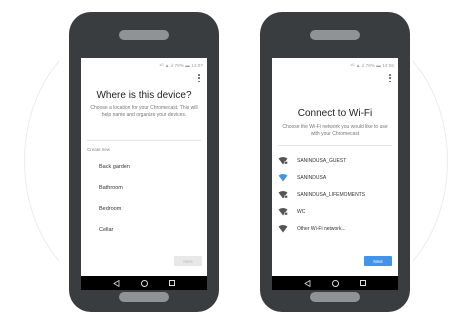  What do you see at coordinates (331, 195) in the screenshot?
I see `wifi-network-name: SANINDUSA_LIFEMOMENTS` at bounding box center [331, 195].